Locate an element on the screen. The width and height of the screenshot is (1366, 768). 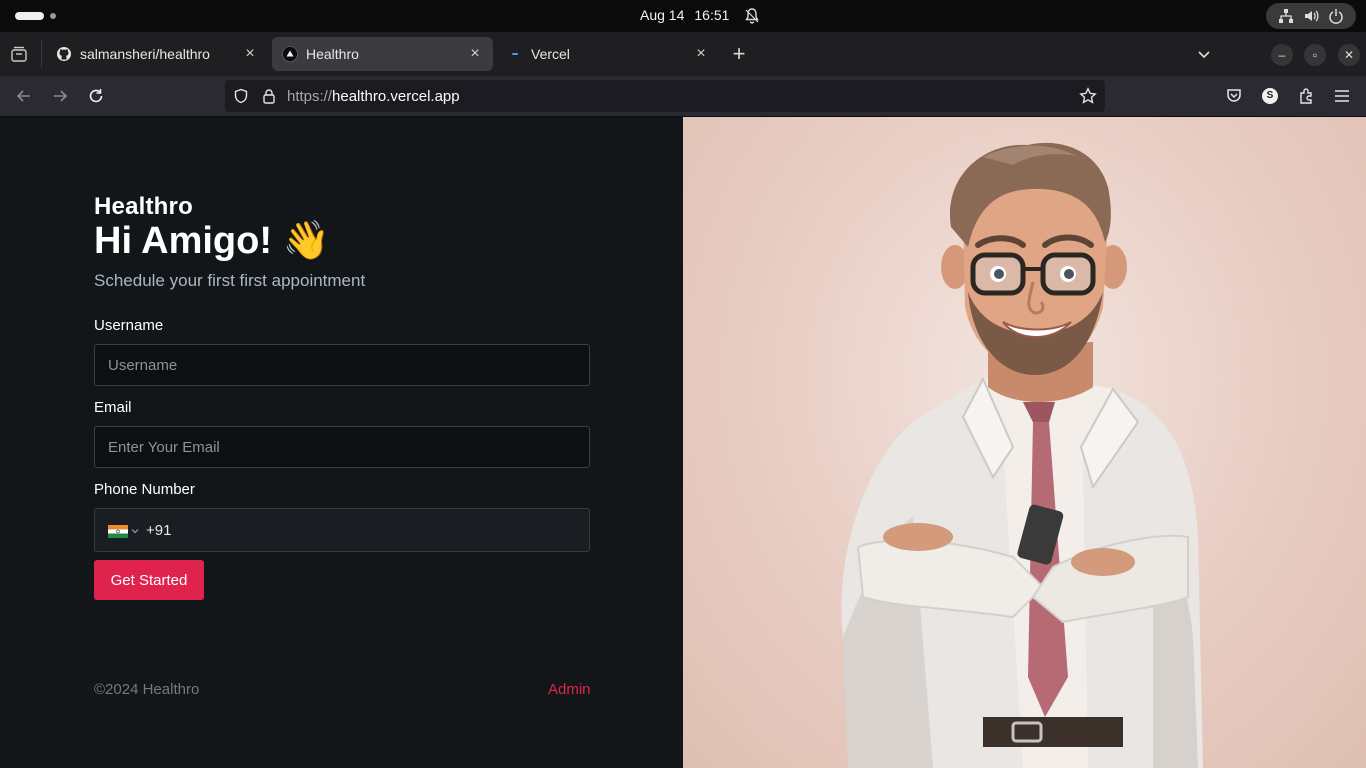
volume-icon is located at coordinates (1311, 16).